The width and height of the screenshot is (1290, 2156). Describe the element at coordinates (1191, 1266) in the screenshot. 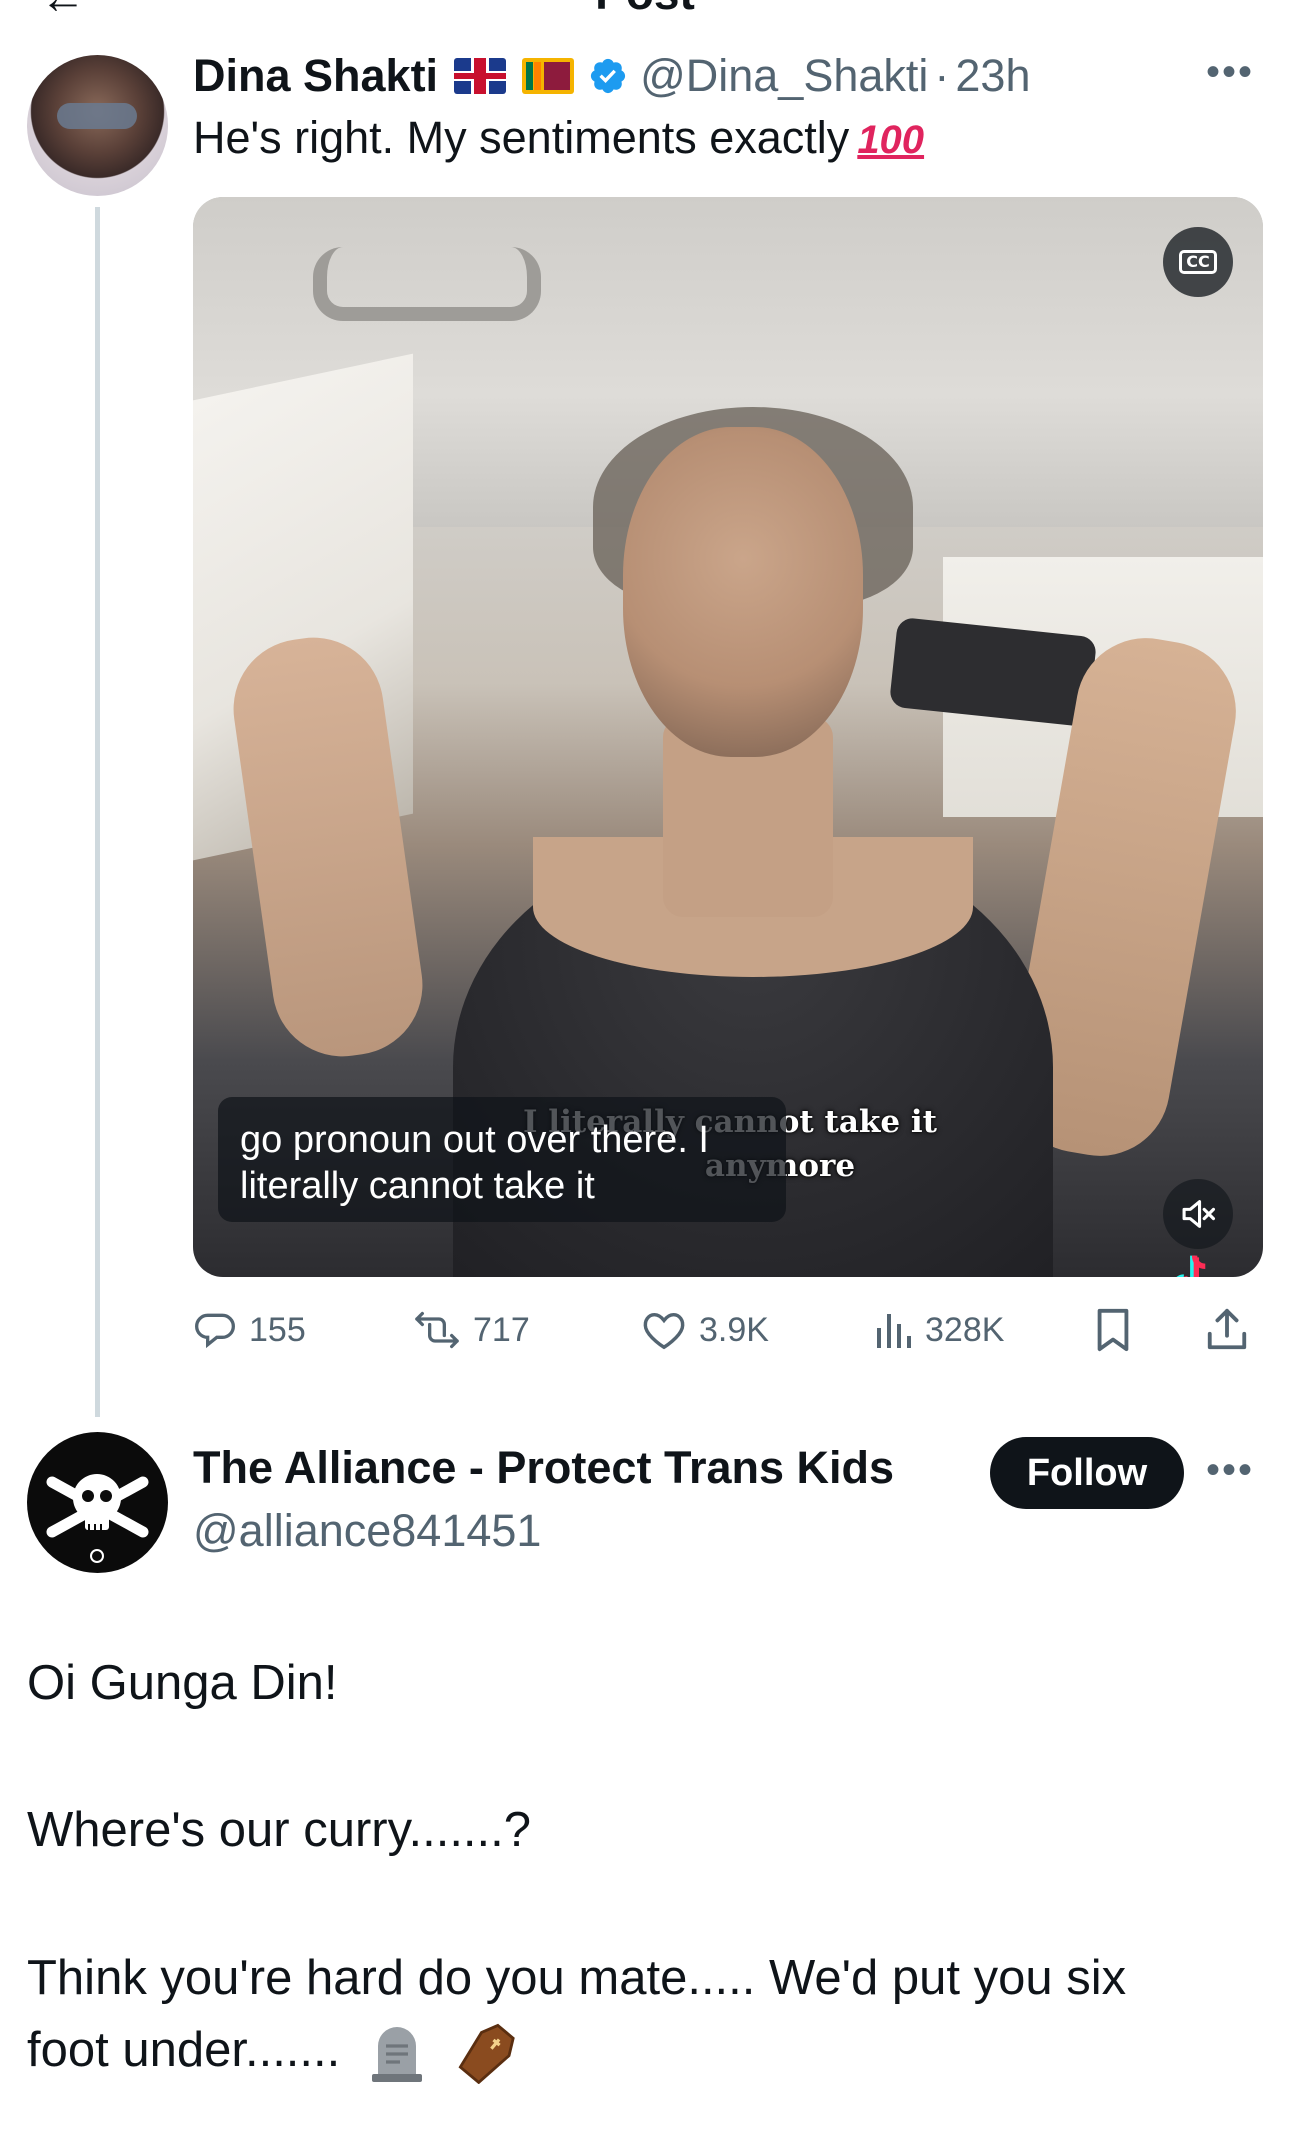

I see `tiktok-logo-icon` at that location.